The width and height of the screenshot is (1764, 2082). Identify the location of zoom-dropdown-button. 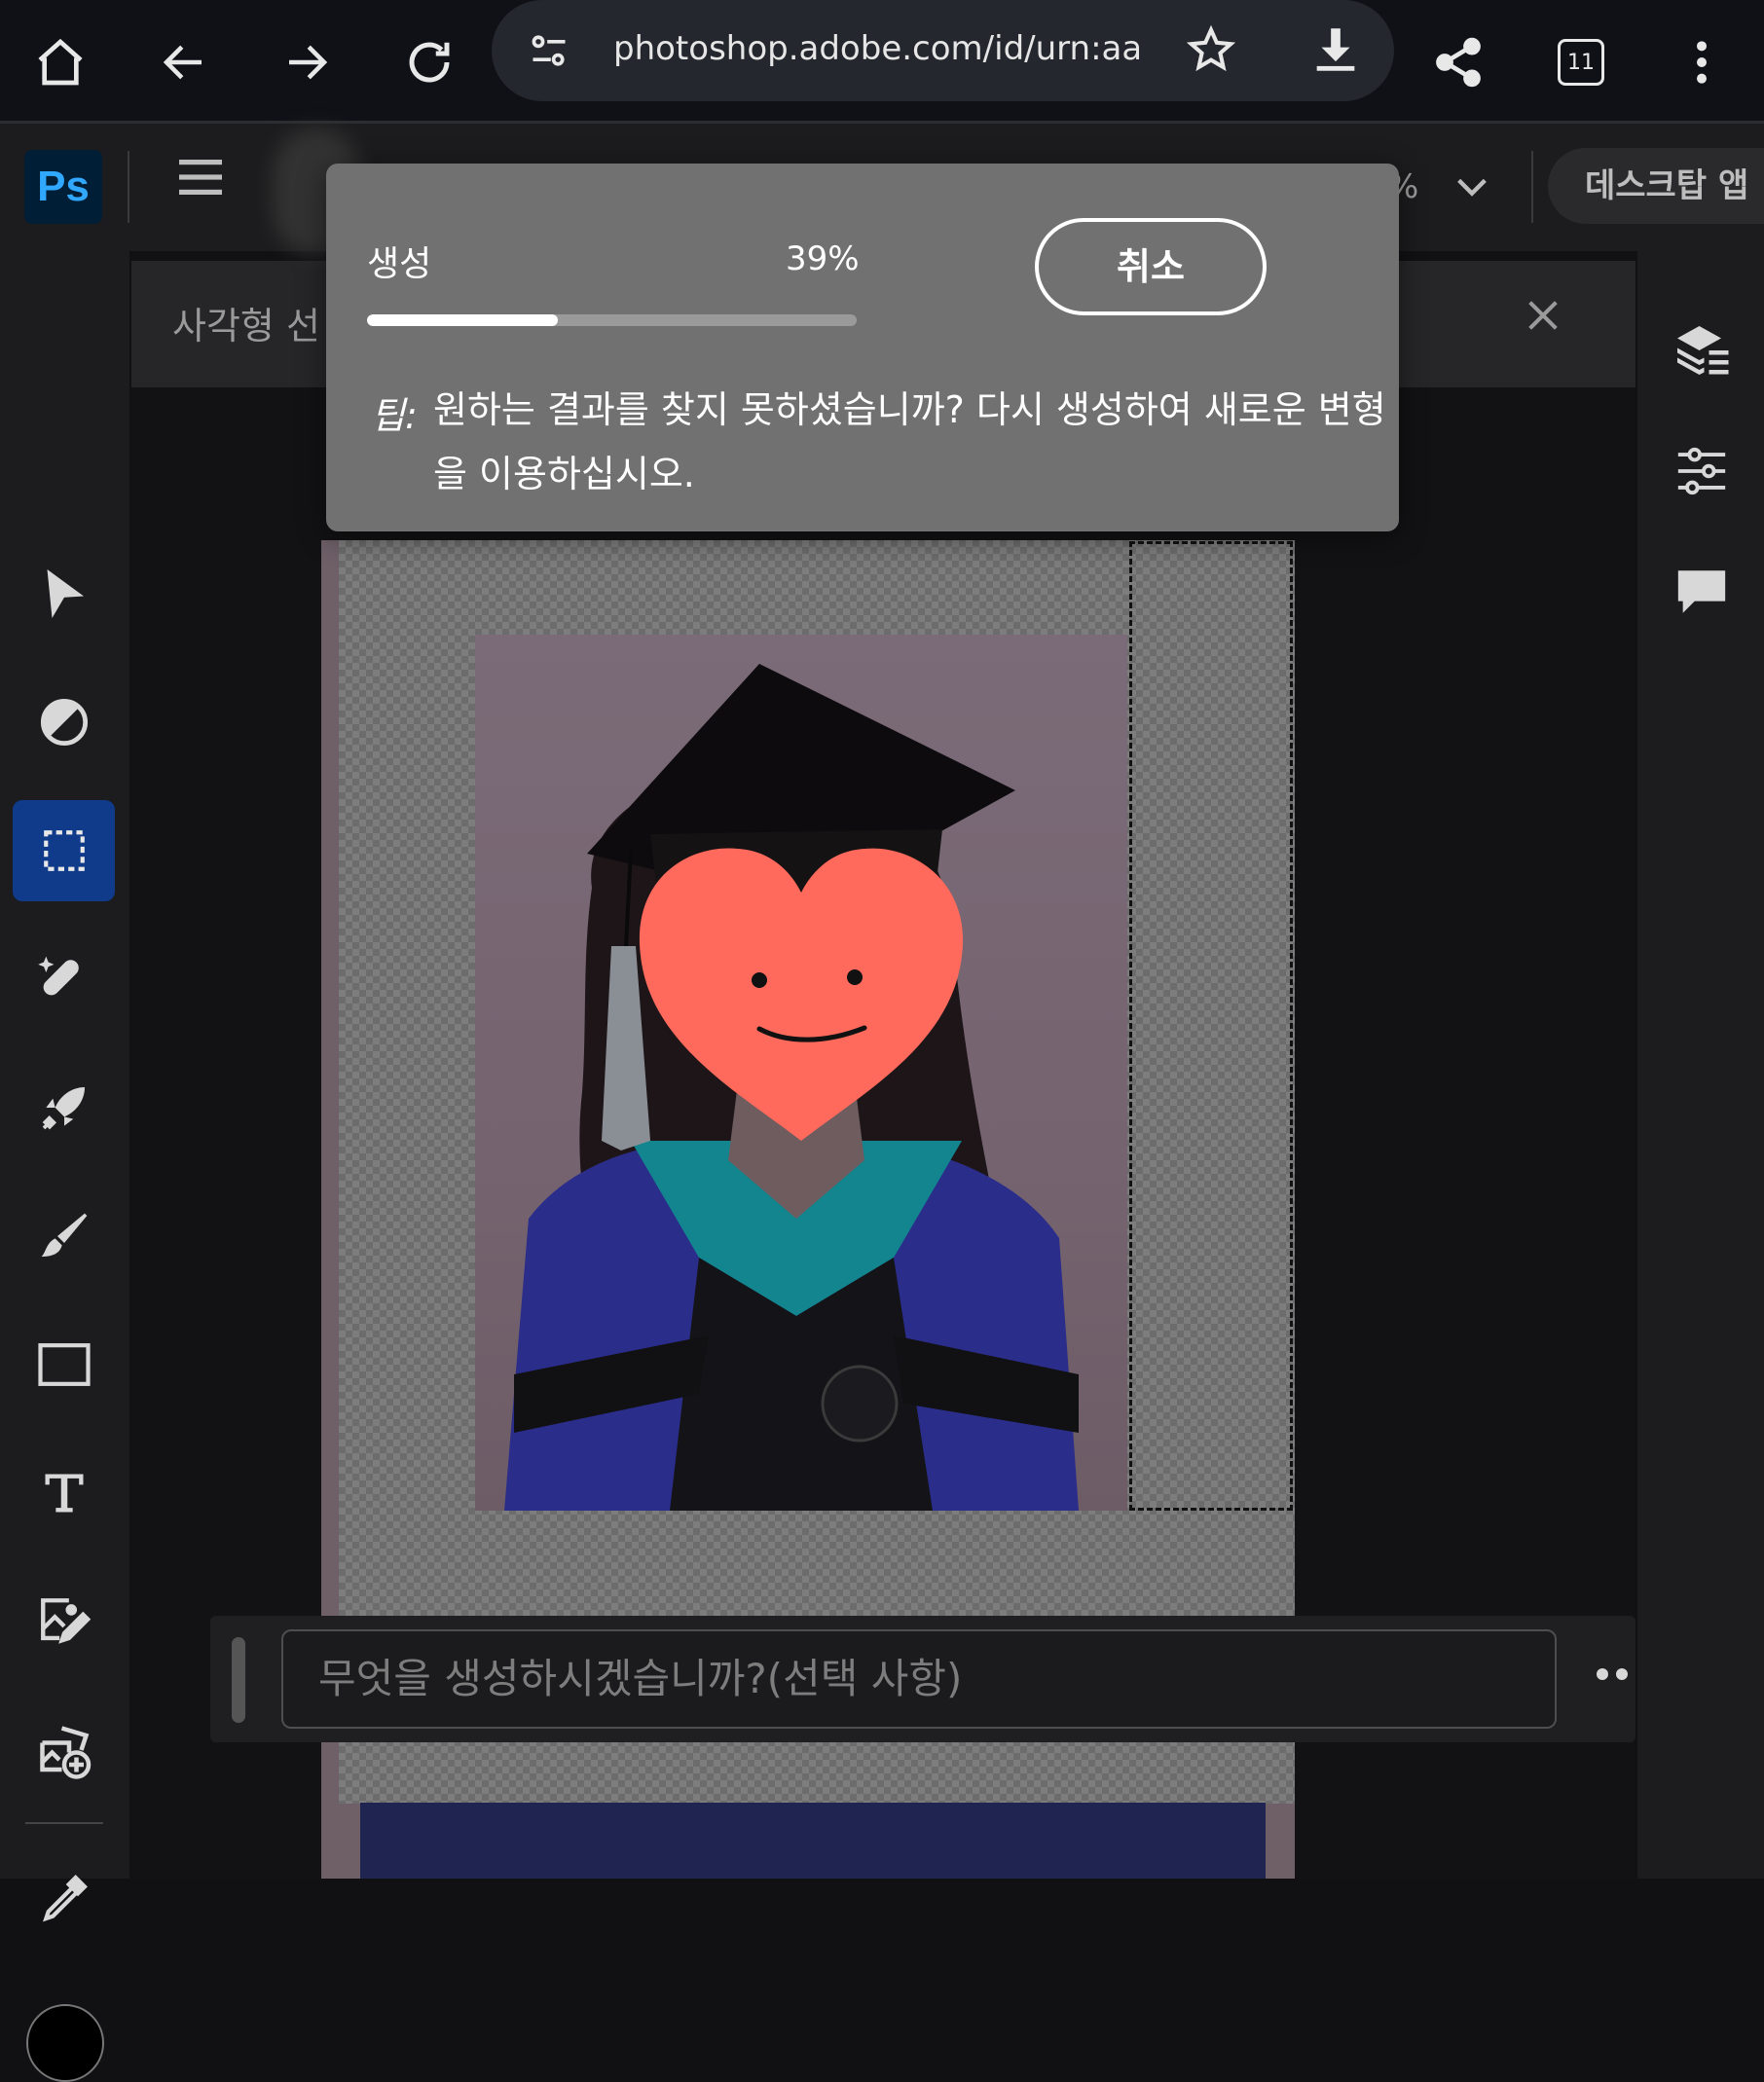
(1473, 188).